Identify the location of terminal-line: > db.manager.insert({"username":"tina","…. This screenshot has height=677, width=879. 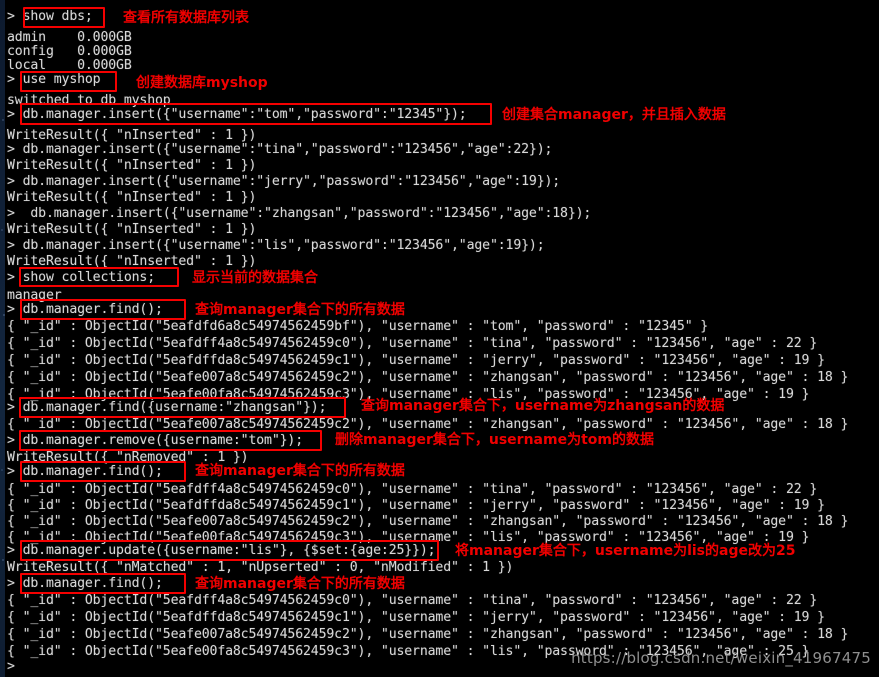
(280, 149).